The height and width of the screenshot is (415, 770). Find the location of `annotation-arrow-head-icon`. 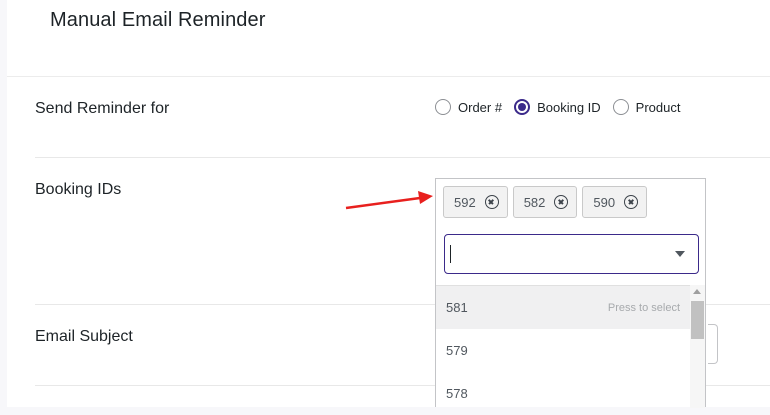

annotation-arrow-head-icon is located at coordinates (425, 197).